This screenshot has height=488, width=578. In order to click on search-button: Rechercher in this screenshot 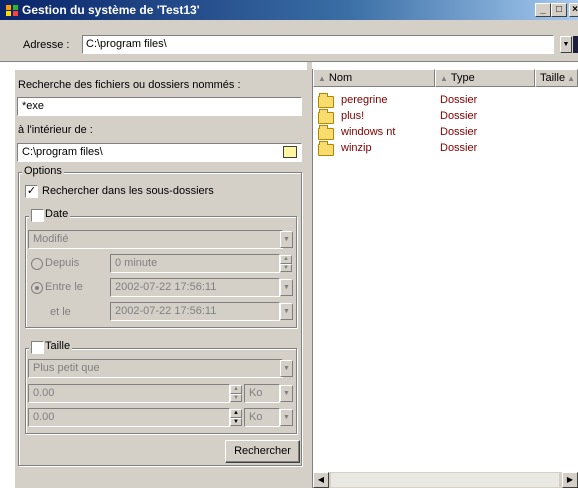, I will do `click(262, 451)`.